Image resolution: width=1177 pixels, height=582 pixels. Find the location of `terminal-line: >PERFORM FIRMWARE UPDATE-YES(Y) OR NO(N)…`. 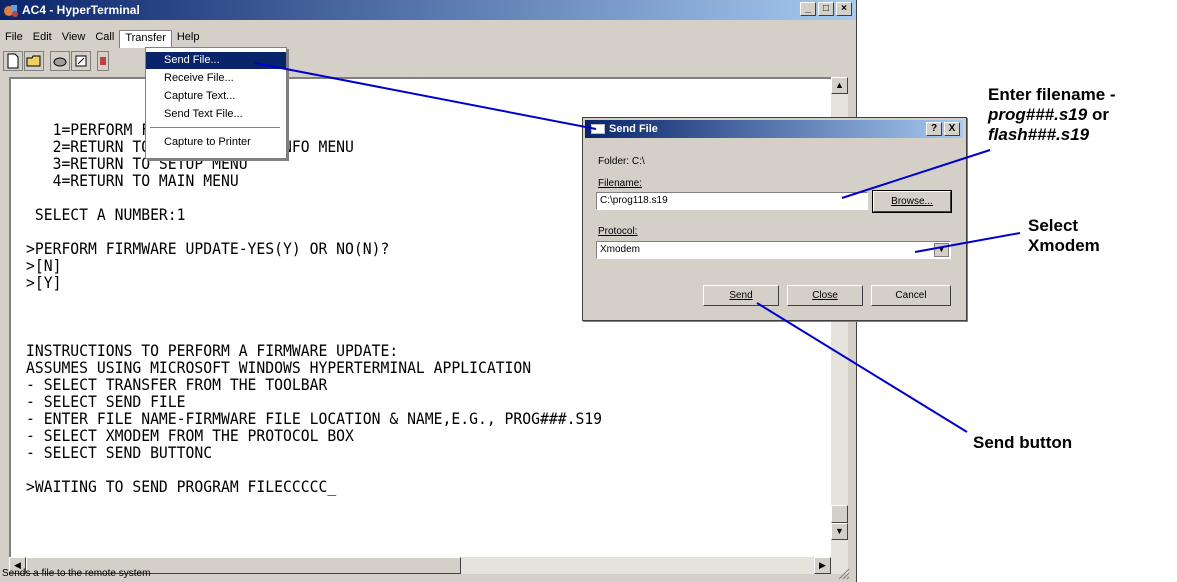

terminal-line: >PERFORM FIRMWARE UPDATE-YES(Y) OR NO(N)… is located at coordinates (208, 248).